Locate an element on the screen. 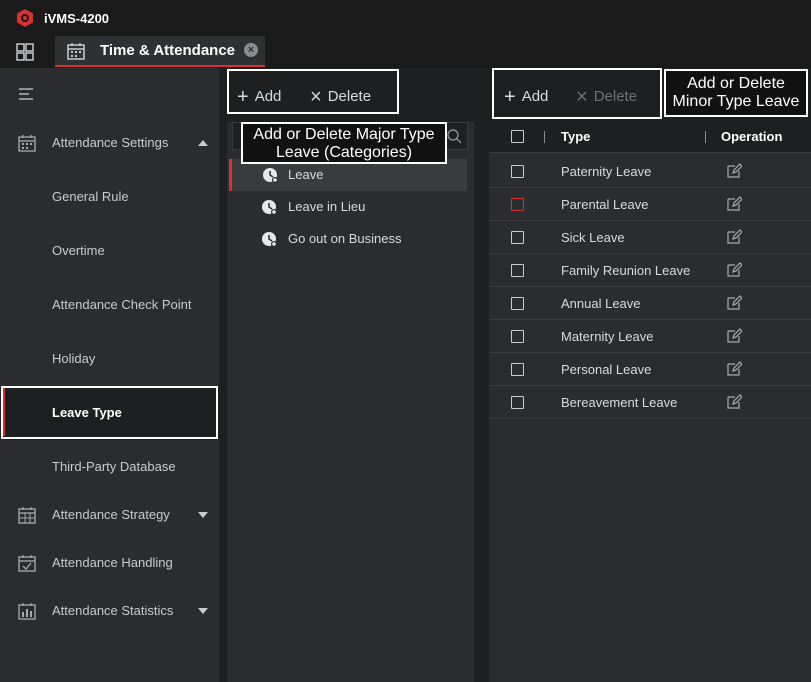 This screenshot has height=682, width=811. table-row: Paternity Leave is located at coordinates (650, 171).